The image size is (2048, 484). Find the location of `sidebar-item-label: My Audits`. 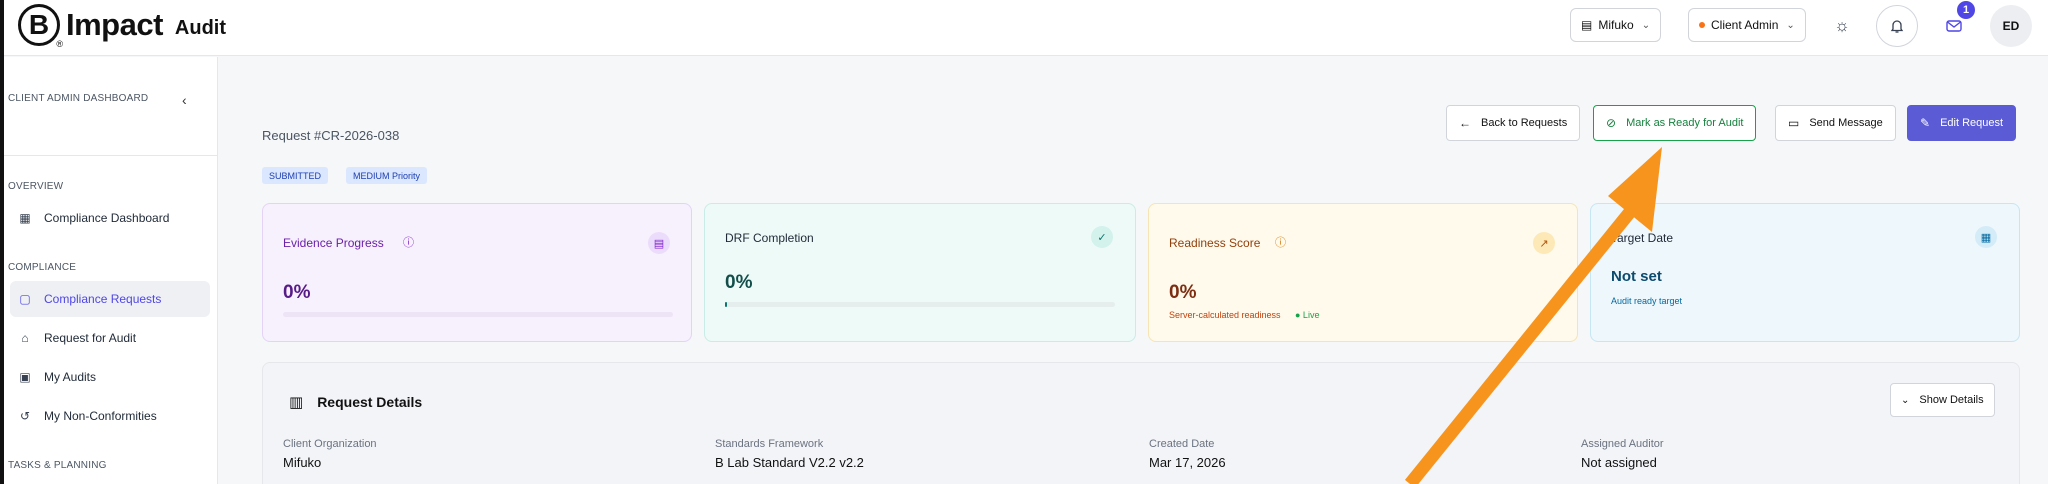

sidebar-item-label: My Audits is located at coordinates (70, 377).